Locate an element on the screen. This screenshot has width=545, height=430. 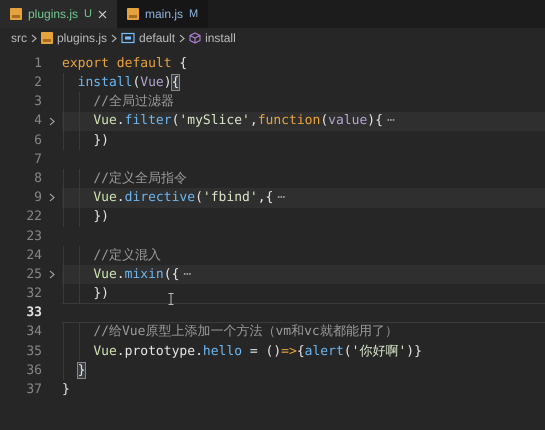
text-cursor-icon is located at coordinates (171, 299).